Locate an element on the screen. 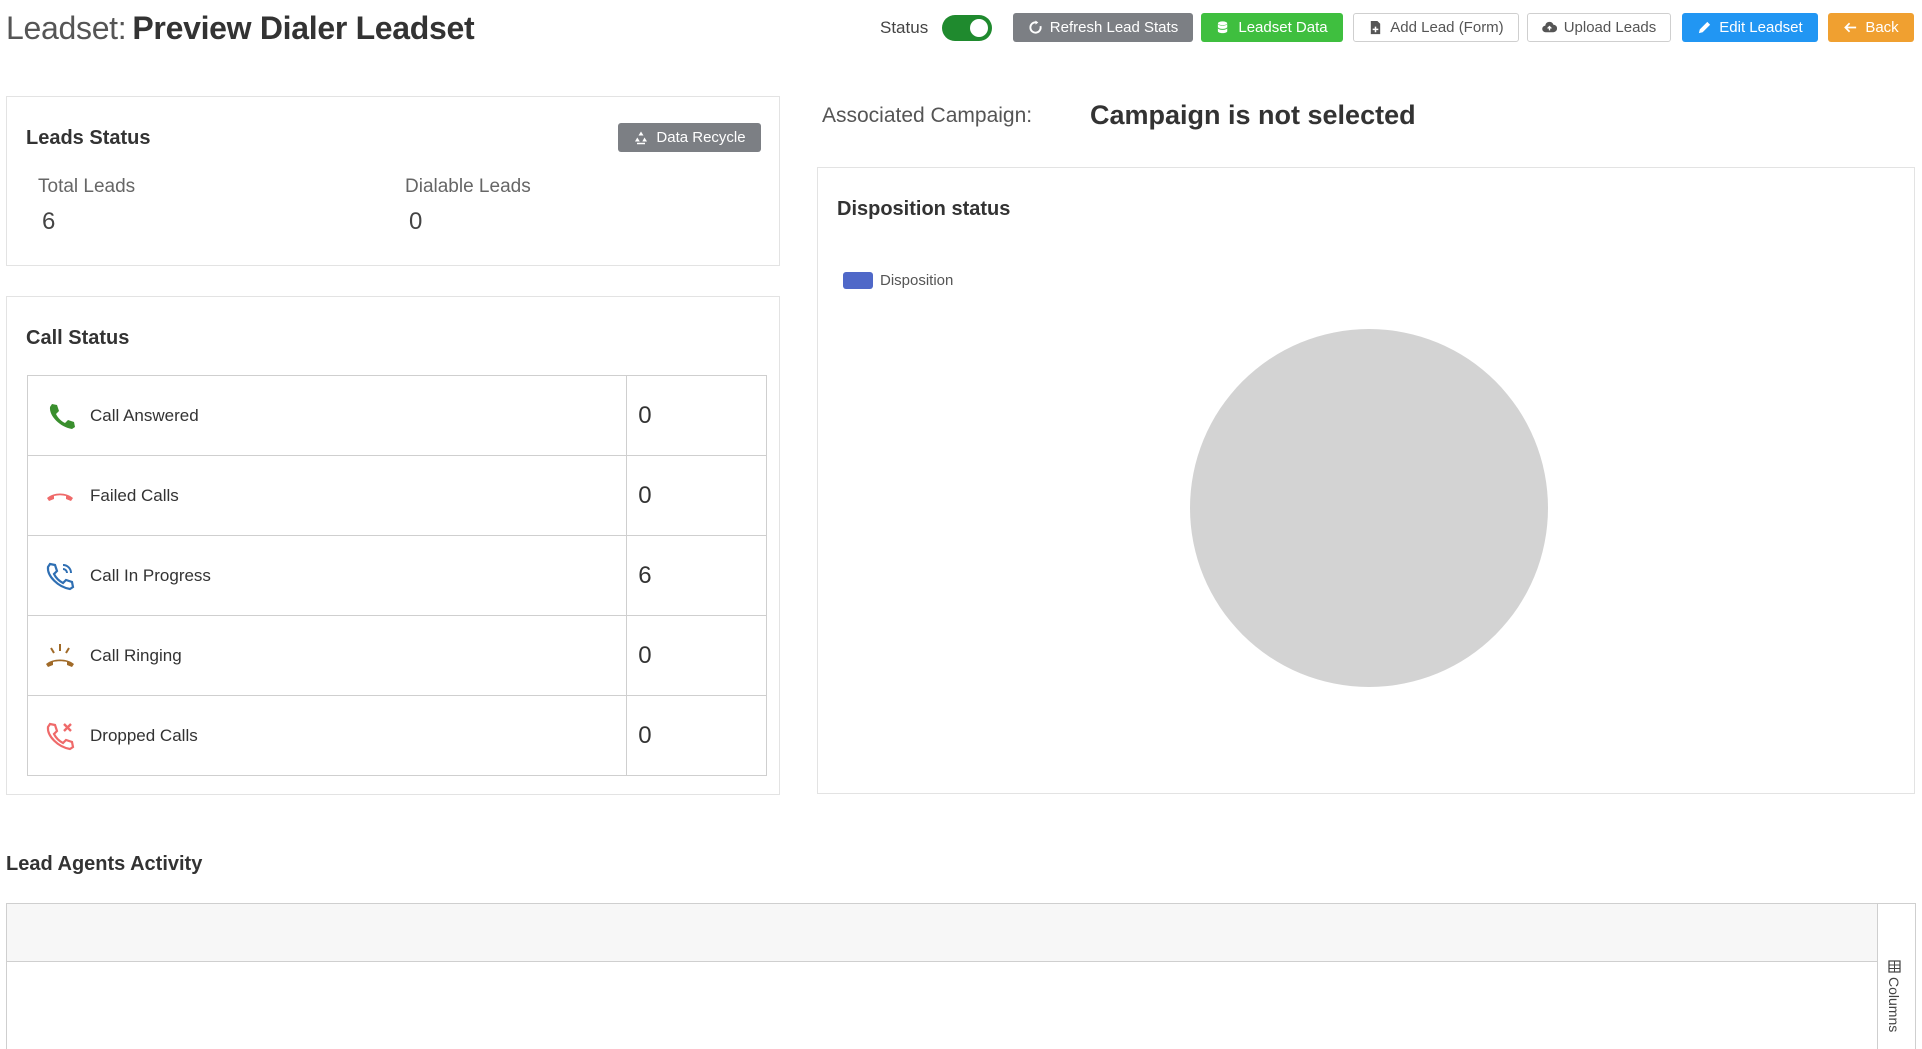 The width and height of the screenshot is (1922, 1049). grid-header is located at coordinates (942, 933).